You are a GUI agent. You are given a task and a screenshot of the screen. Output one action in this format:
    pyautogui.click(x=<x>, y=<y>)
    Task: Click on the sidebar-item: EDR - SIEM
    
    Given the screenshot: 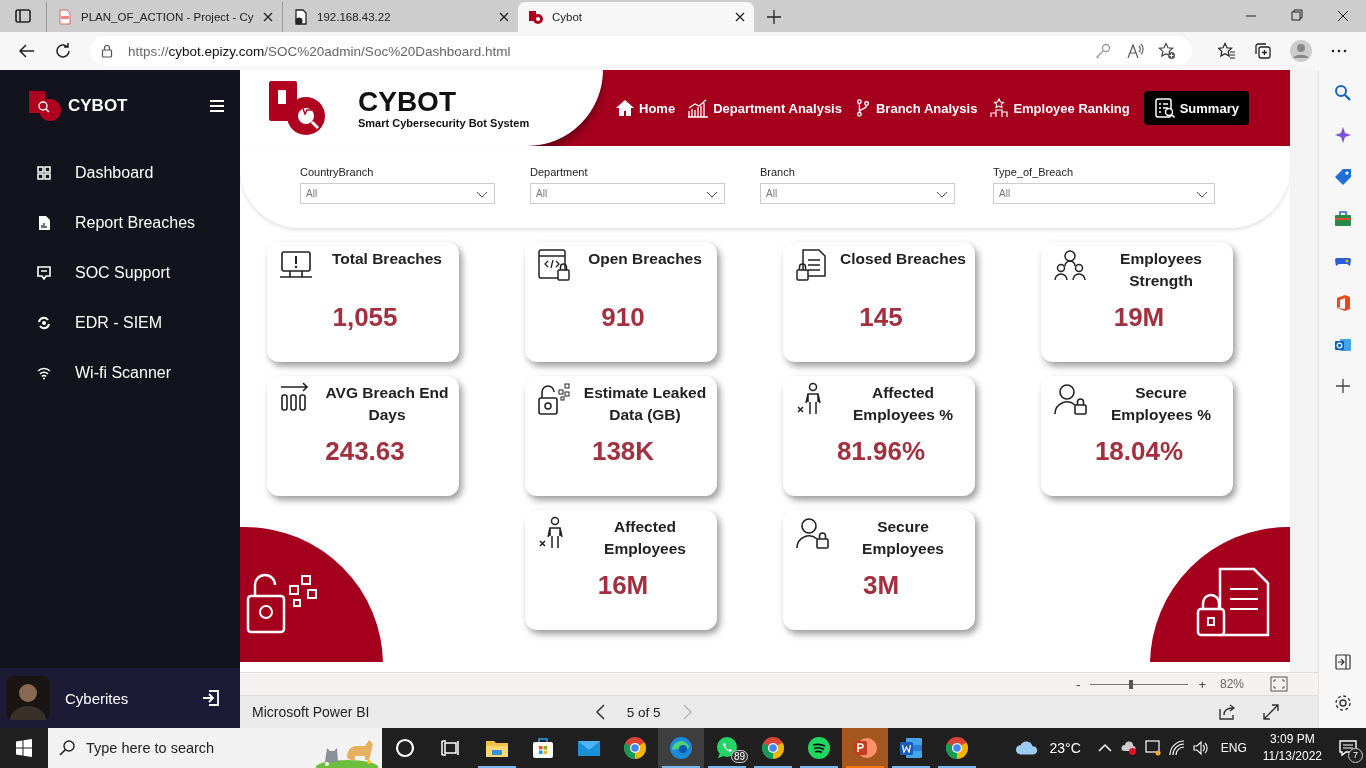 What is the action you would take?
    pyautogui.click(x=120, y=323)
    